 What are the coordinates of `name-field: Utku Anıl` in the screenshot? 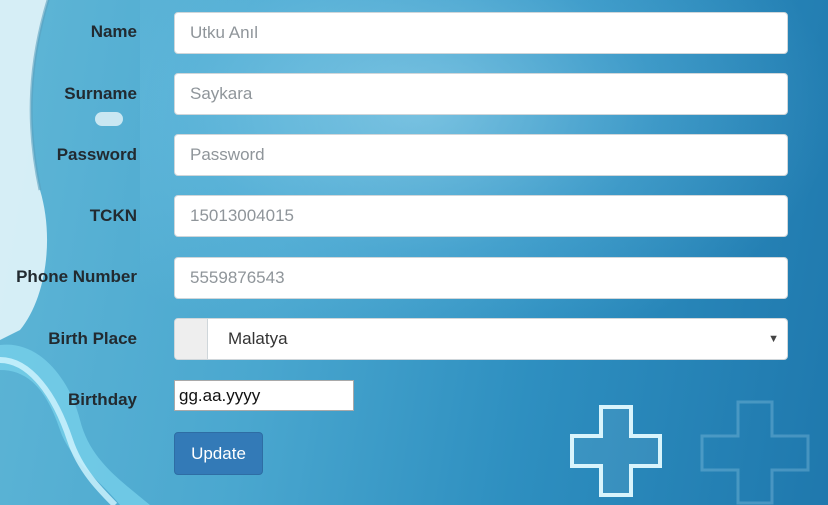 It's located at (481, 33).